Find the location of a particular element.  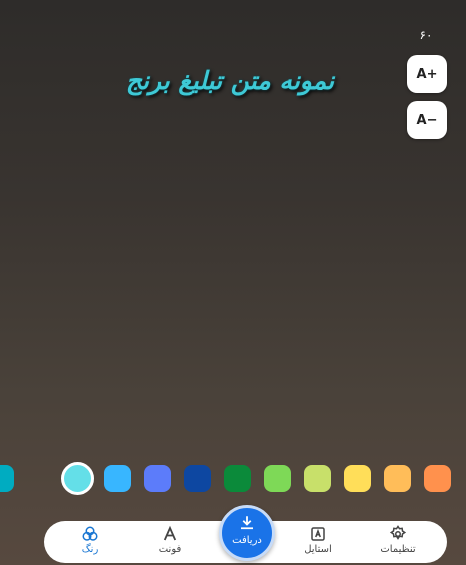

nav-settings: تنظیمات is located at coordinates (398, 540).